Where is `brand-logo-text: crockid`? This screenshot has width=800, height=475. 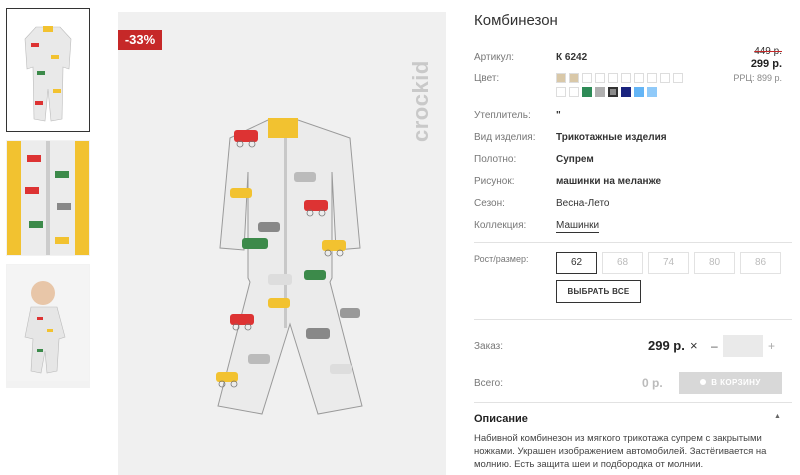 brand-logo-text: crockid is located at coordinates (420, 101).